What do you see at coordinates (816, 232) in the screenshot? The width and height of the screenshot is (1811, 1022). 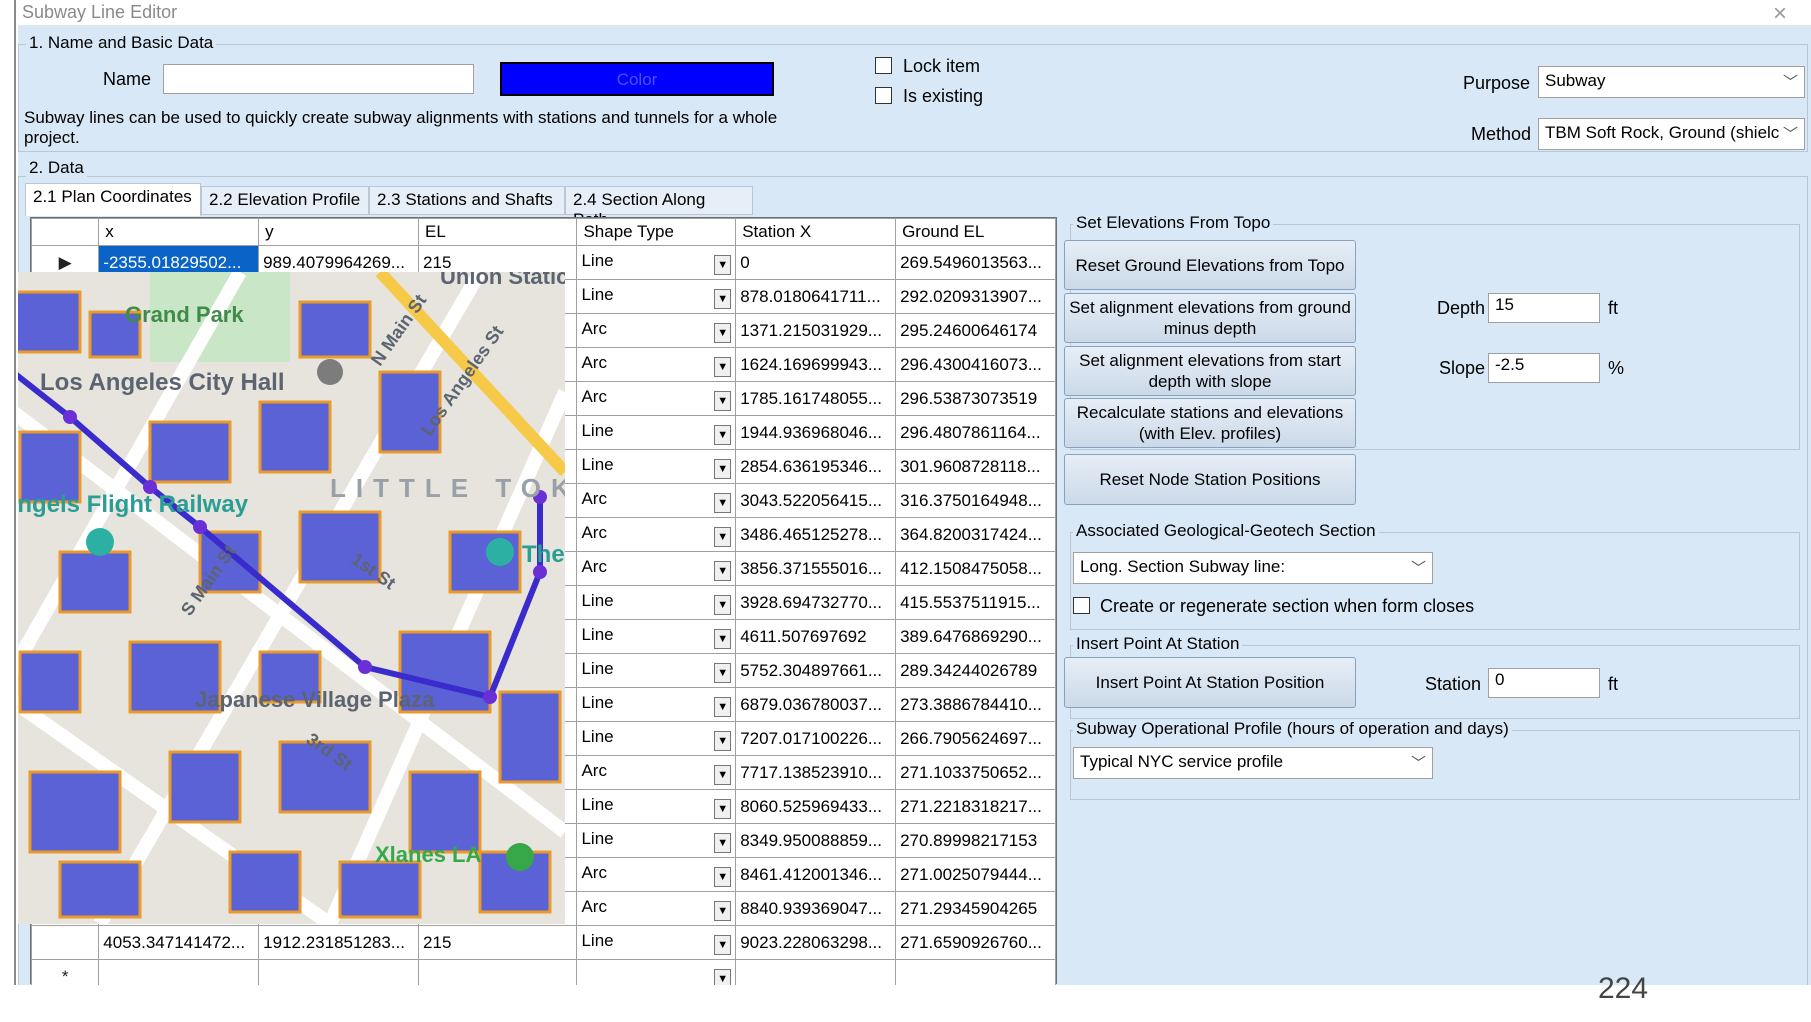 I see `column-header-station-x: Station X` at bounding box center [816, 232].